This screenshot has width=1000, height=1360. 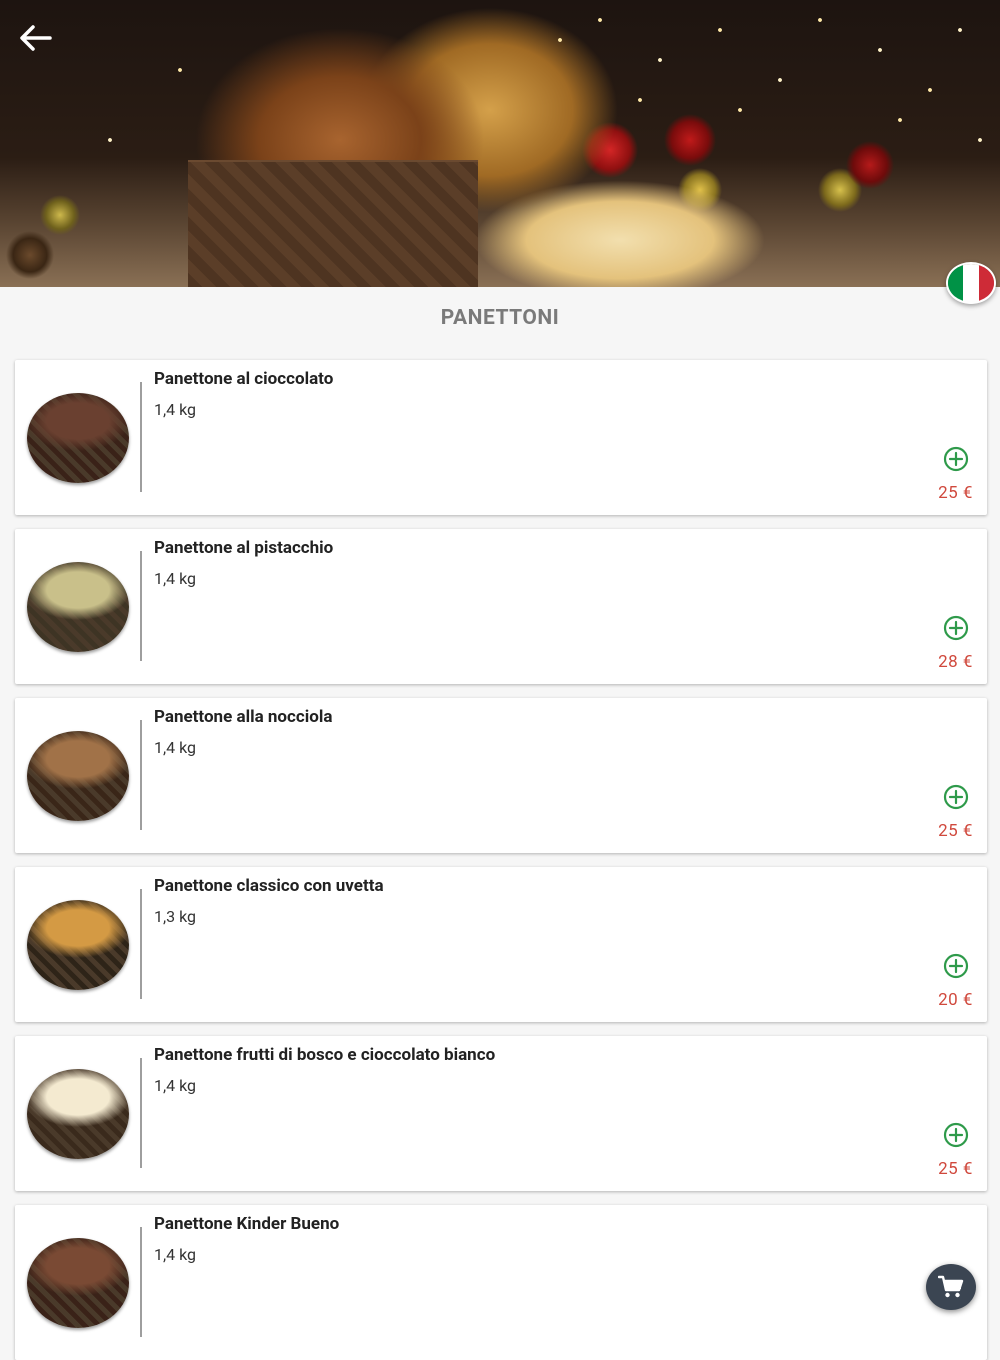 I want to click on shopping-cart-icon, so click(x=951, y=1286).